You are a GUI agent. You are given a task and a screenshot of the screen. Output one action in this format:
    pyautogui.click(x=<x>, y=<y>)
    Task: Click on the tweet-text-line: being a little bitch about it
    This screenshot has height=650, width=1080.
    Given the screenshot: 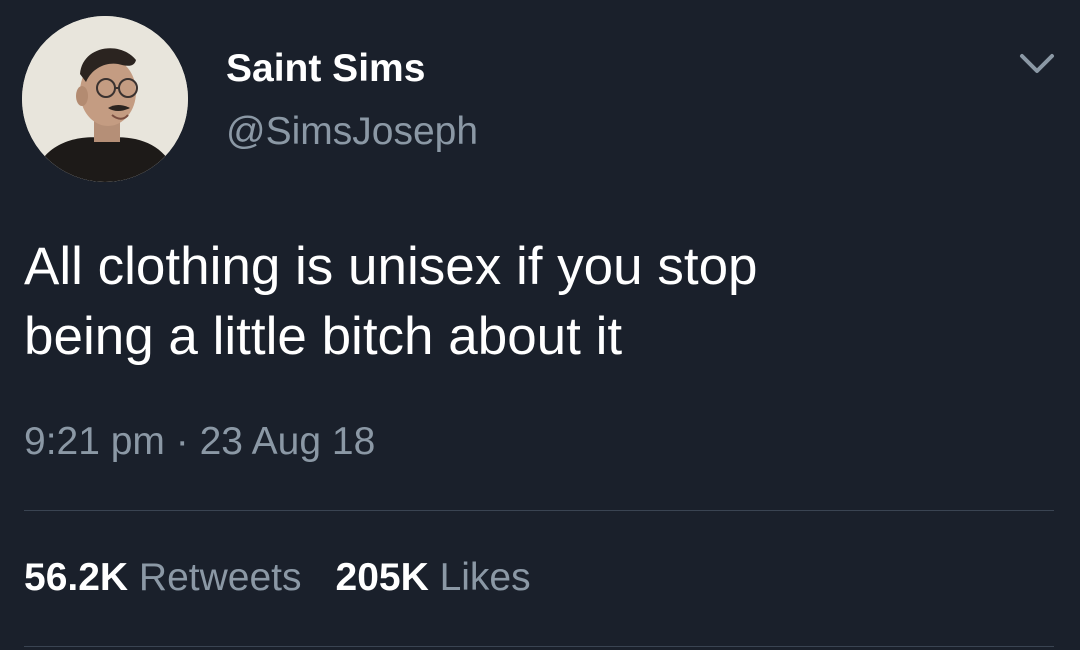 What is the action you would take?
    pyautogui.click(x=323, y=336)
    